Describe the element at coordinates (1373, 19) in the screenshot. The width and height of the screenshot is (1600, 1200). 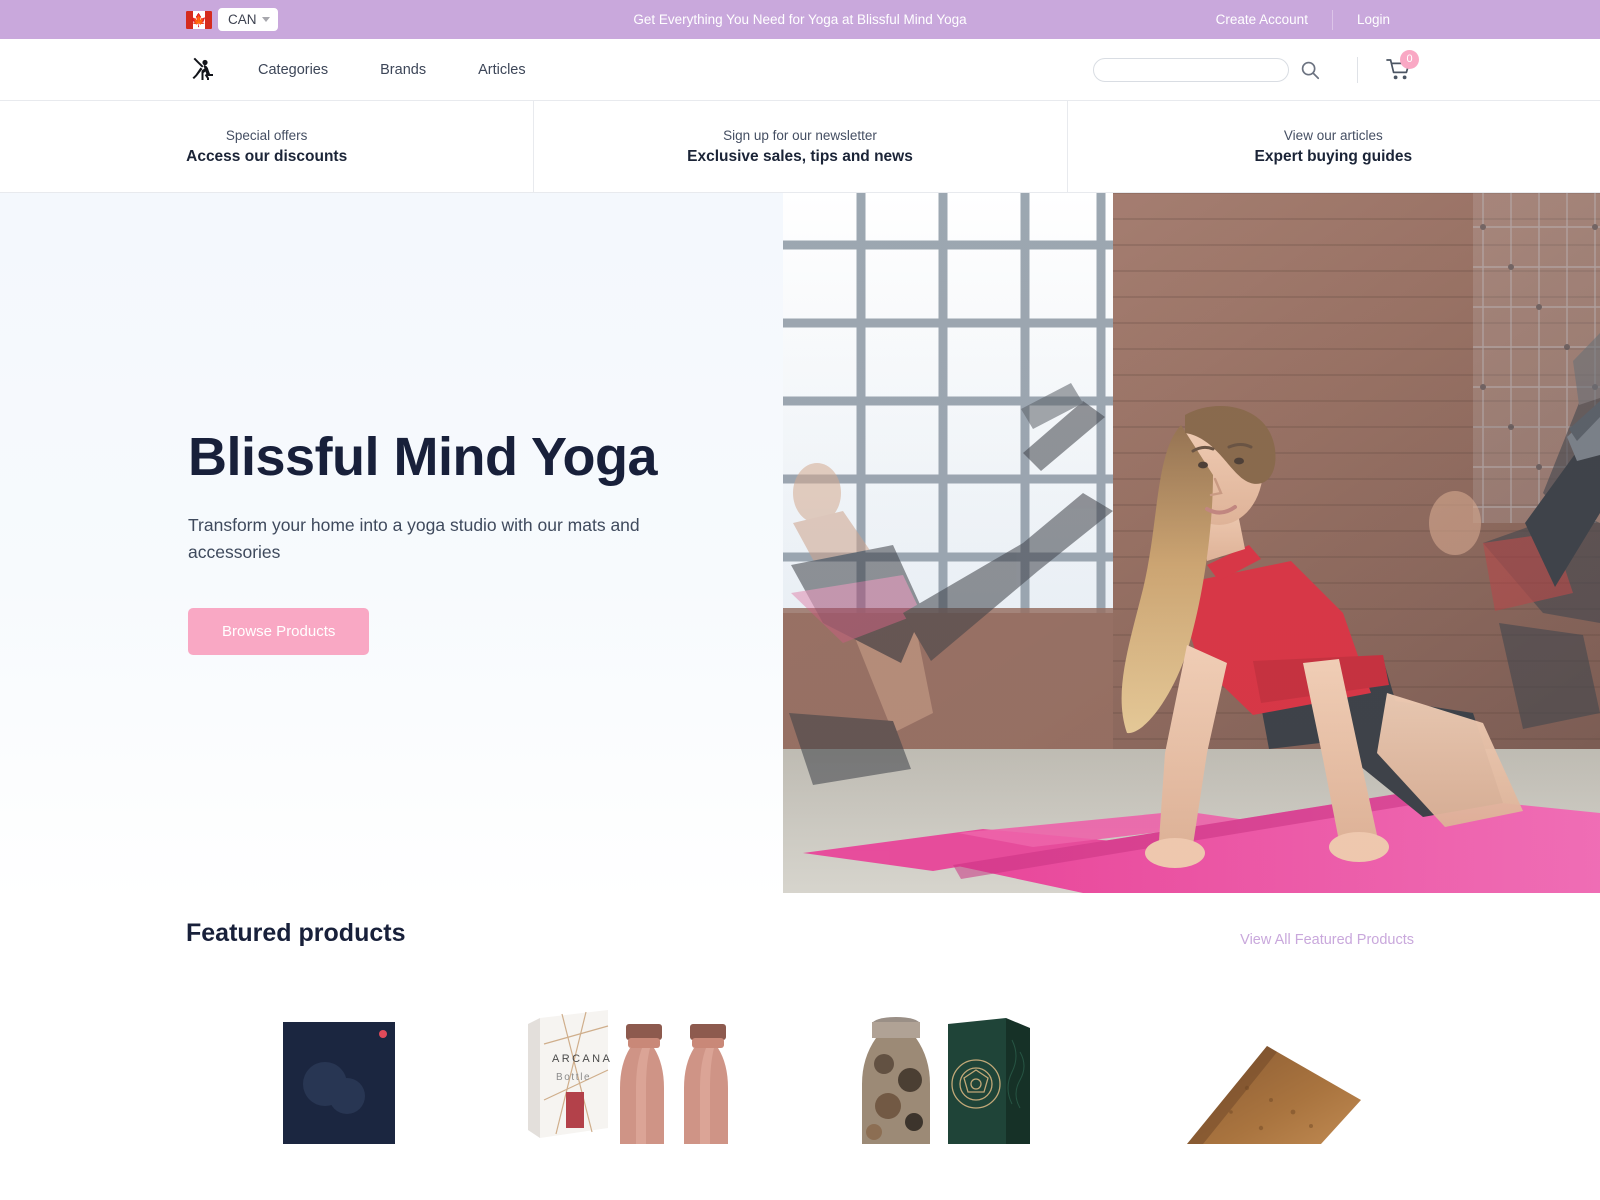
I see `login-link: Login` at that location.